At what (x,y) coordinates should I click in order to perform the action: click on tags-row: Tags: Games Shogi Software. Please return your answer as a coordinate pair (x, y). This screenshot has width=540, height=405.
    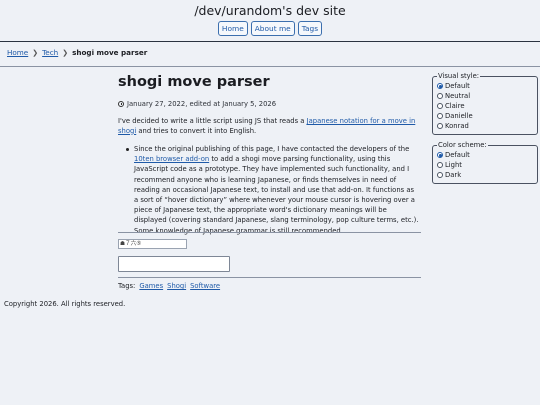
    Looking at the image, I should click on (169, 286).